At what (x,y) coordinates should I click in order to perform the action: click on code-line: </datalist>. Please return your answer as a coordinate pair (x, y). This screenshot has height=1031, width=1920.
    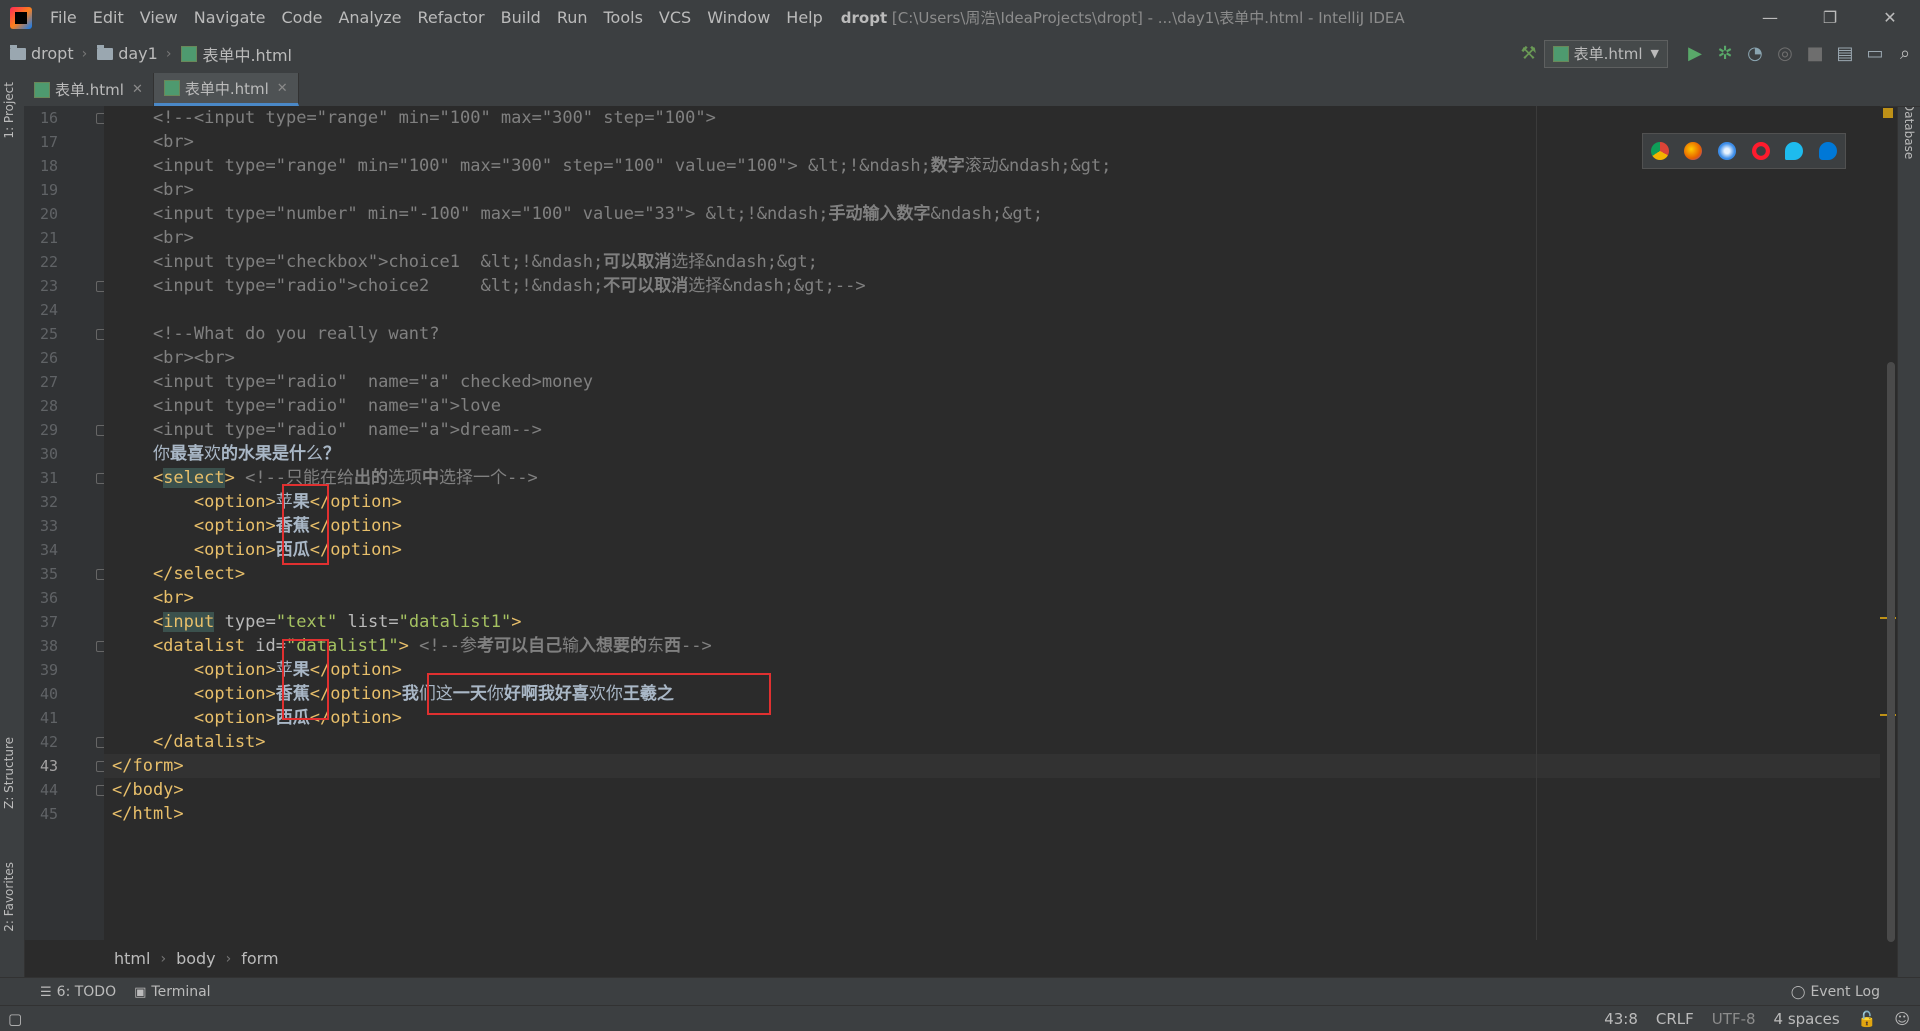
    Looking at the image, I should click on (992, 742).